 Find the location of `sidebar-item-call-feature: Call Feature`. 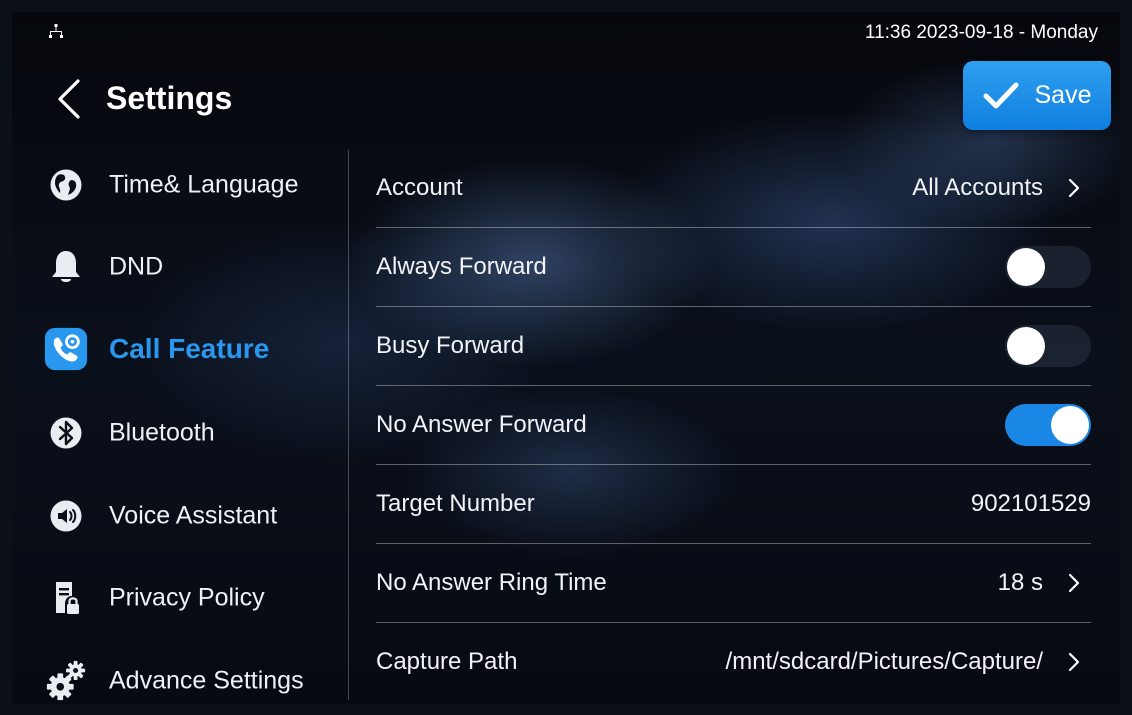

sidebar-item-call-feature: Call Feature is located at coordinates (190, 349).